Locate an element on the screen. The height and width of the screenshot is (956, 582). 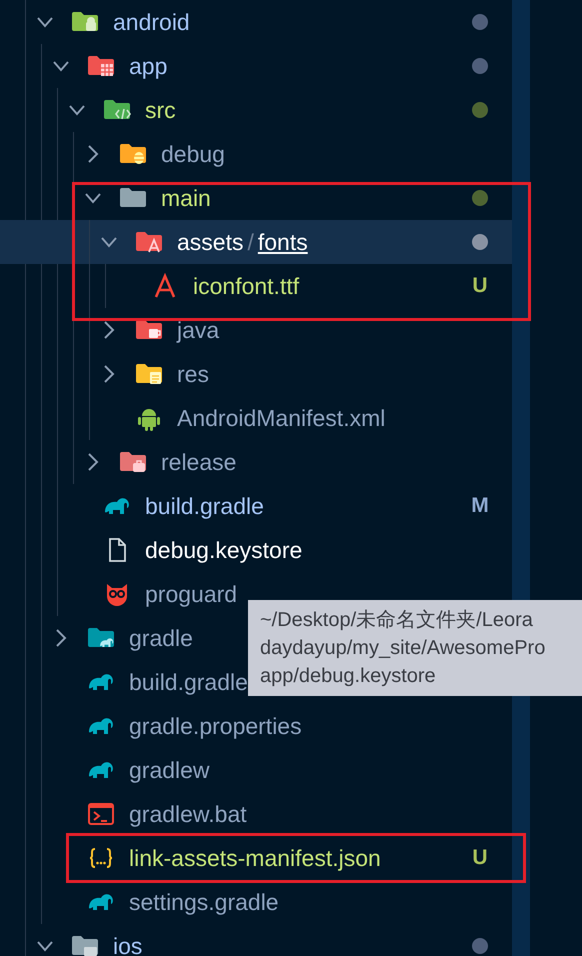
tooltip-text: app/debug.keystore is located at coordinates (348, 676).